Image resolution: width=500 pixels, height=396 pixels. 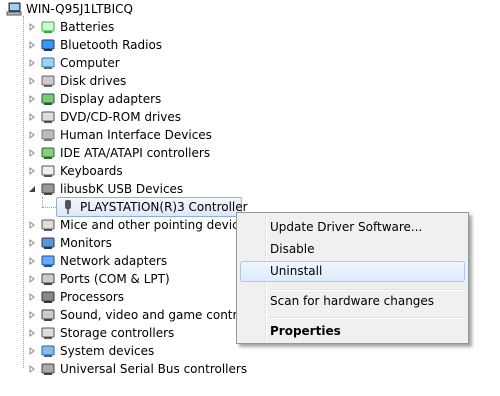 I want to click on tree-category-monitors: Monitors, so click(x=76, y=243).